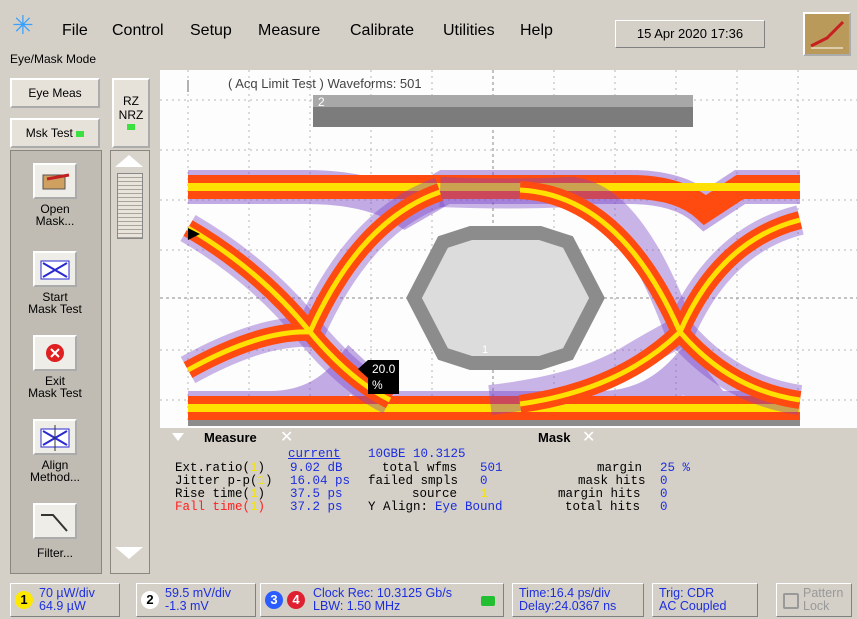 The height and width of the screenshot is (619, 857). I want to click on menu-file: File, so click(75, 31).